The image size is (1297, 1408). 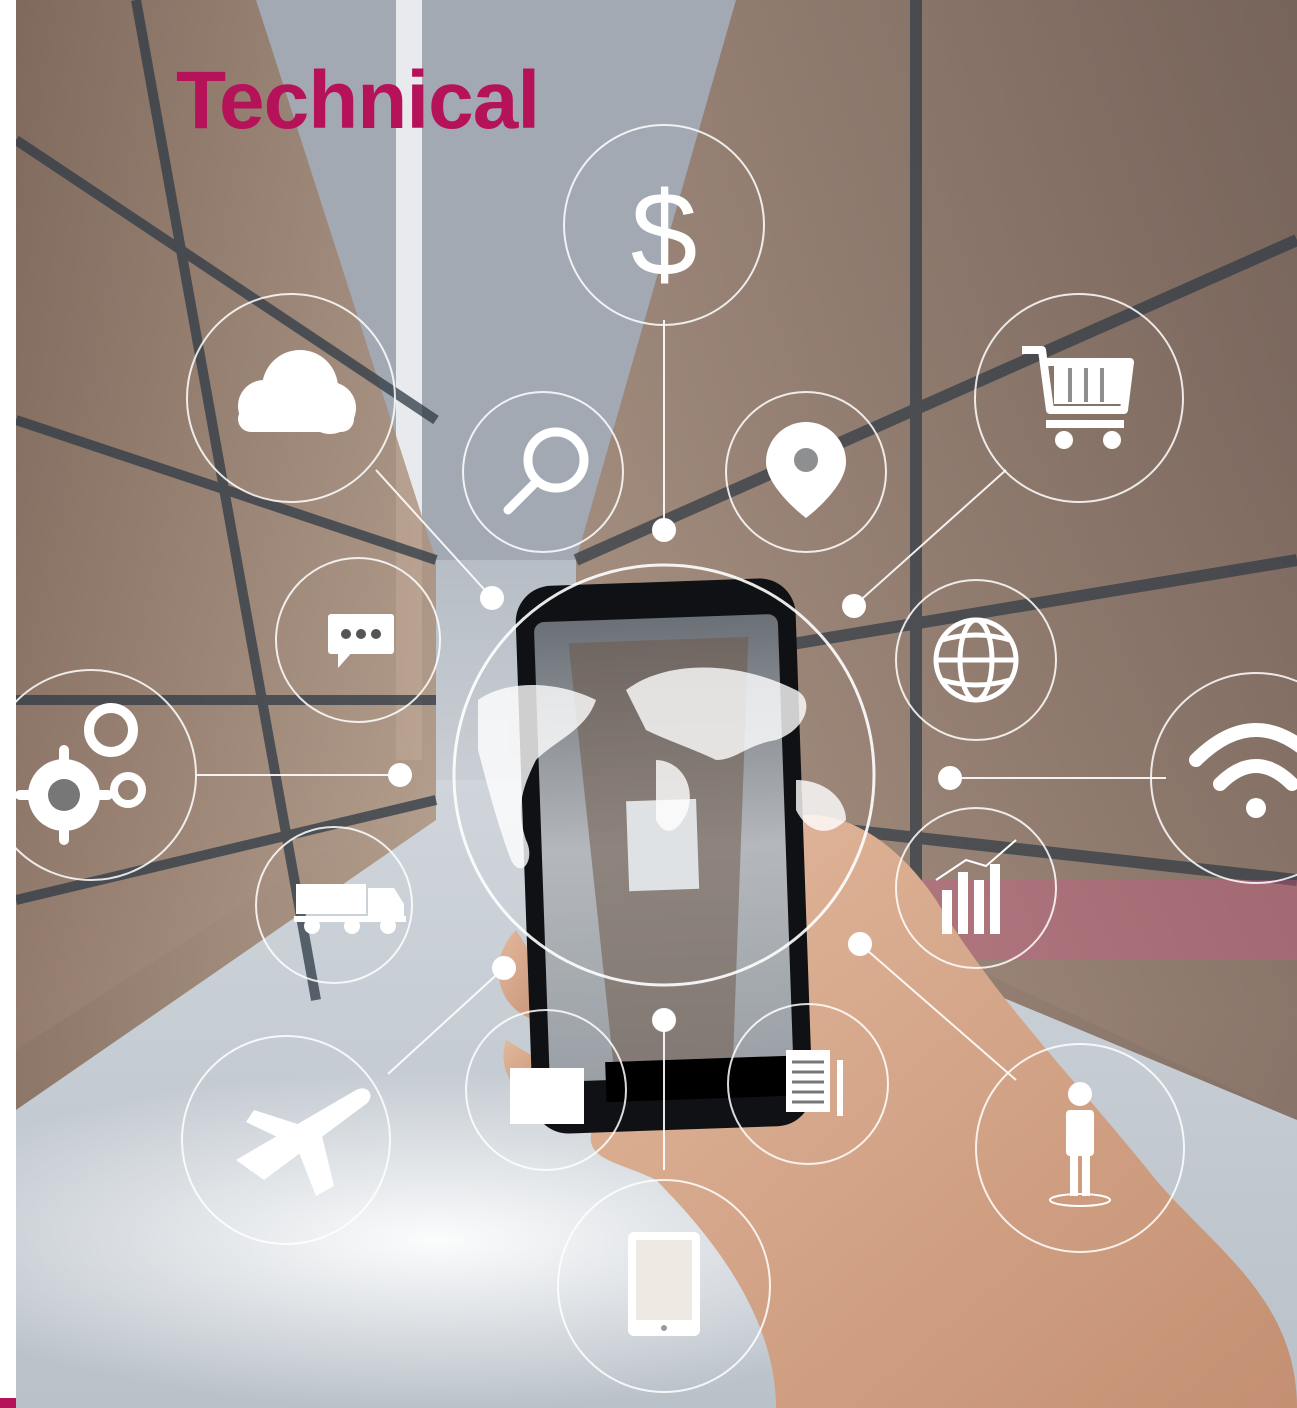 What do you see at coordinates (358, 100) in the screenshot?
I see `page-title: Technical` at bounding box center [358, 100].